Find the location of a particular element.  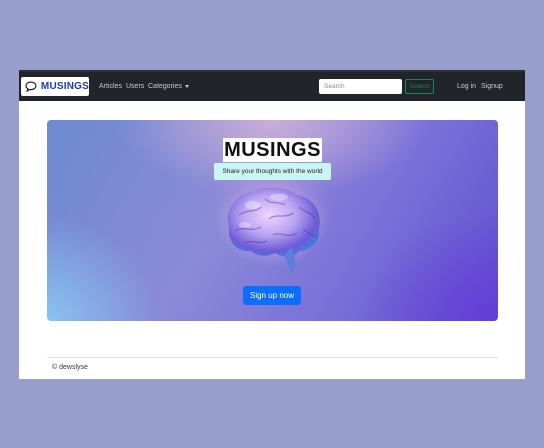

nav-link-users: Users is located at coordinates (135, 86).